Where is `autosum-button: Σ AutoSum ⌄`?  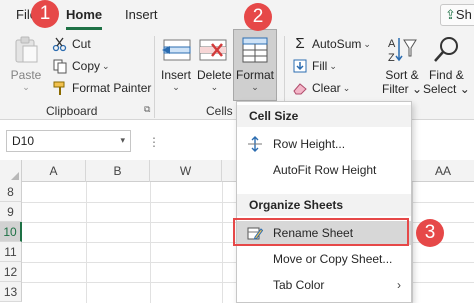
autosum-button: Σ AutoSum ⌄ is located at coordinates (331, 44).